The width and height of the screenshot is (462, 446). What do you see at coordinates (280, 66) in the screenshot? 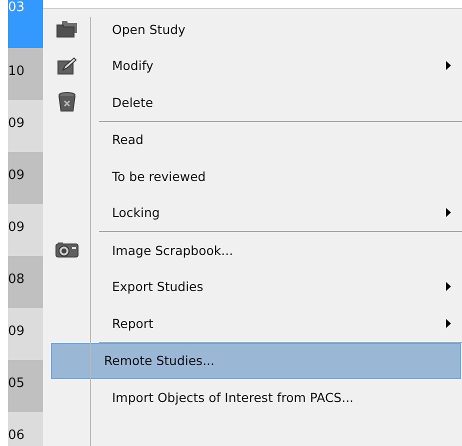
I see `menu-item: Modify` at bounding box center [280, 66].